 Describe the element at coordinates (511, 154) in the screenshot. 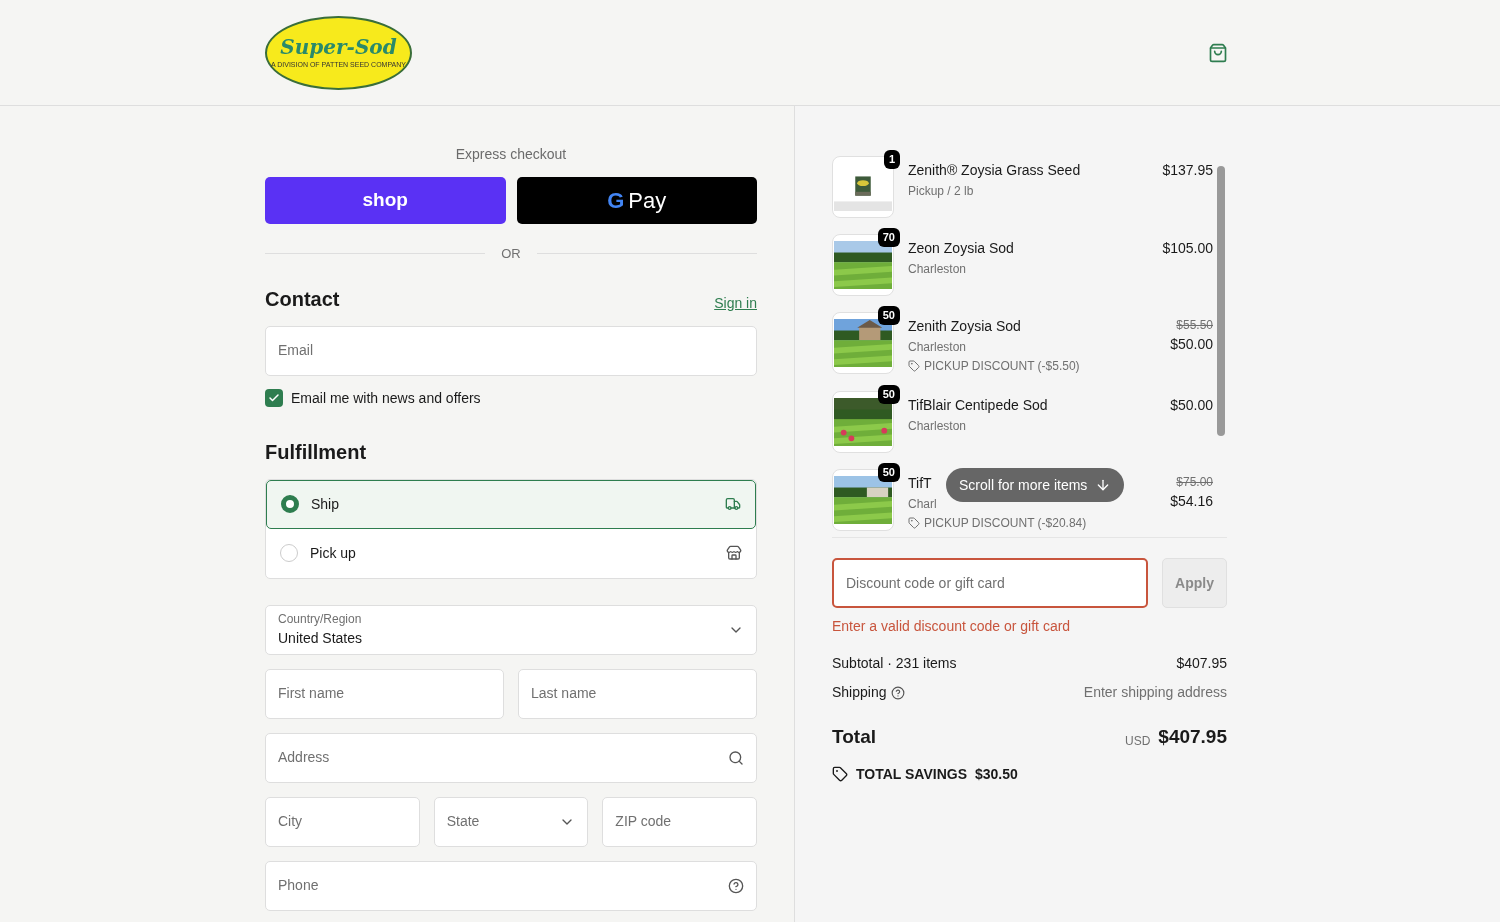

I see `express-checkout-title: Express checkout` at that location.